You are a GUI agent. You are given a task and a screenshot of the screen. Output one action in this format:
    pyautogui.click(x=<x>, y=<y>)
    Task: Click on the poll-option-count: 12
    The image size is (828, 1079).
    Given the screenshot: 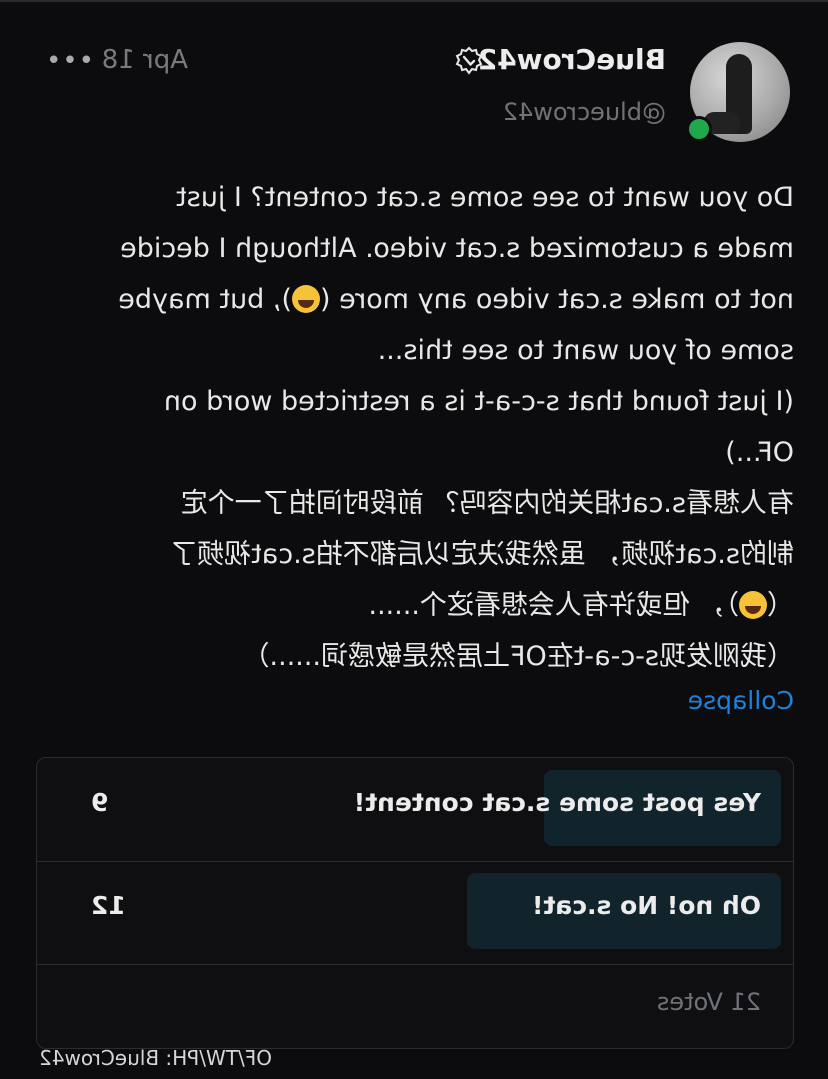 What is the action you would take?
    pyautogui.click(x=108, y=905)
    